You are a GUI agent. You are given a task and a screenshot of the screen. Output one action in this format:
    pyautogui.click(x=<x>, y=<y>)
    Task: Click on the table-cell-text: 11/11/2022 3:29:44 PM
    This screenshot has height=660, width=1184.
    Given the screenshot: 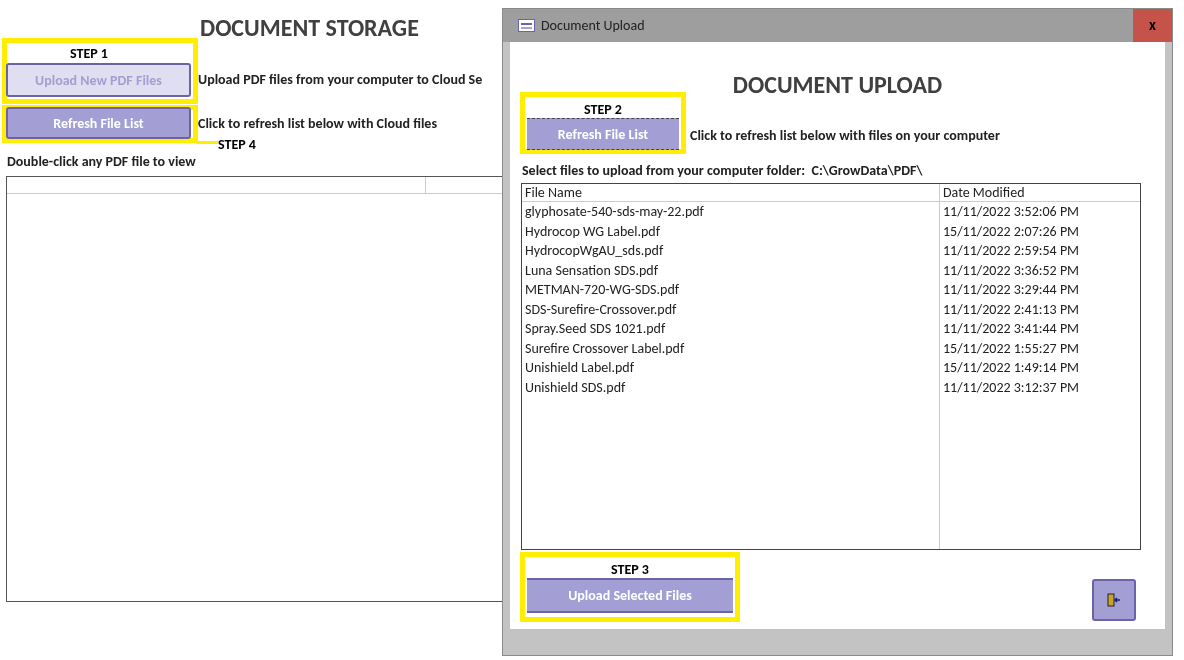 What is the action you would take?
    pyautogui.click(x=1011, y=290)
    